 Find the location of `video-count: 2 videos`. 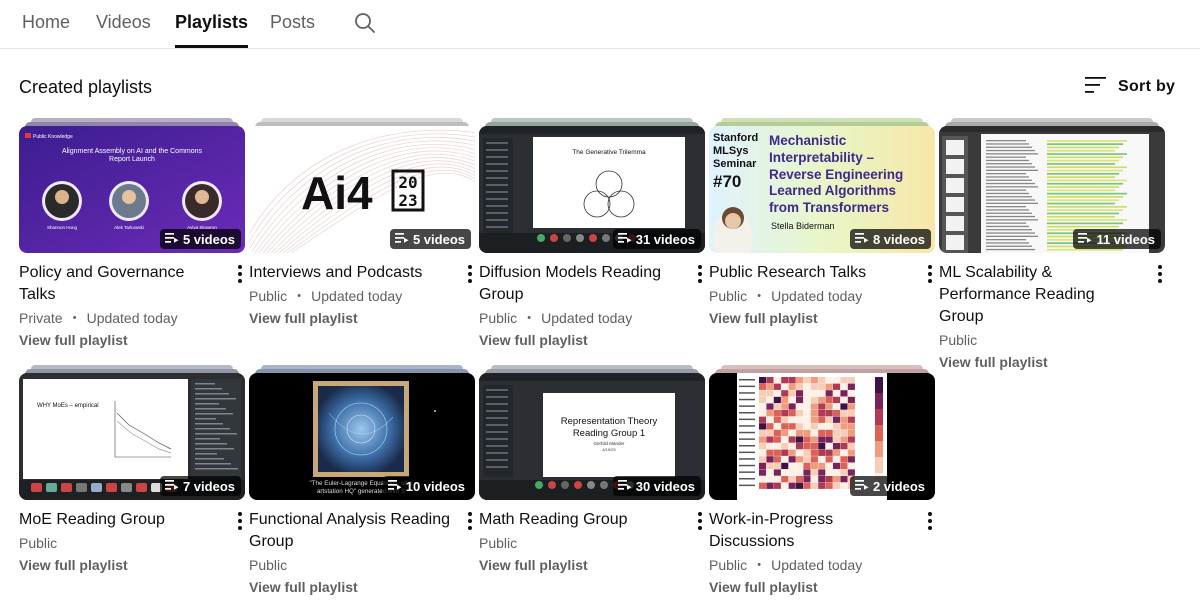

video-count: 2 videos is located at coordinates (898, 486).